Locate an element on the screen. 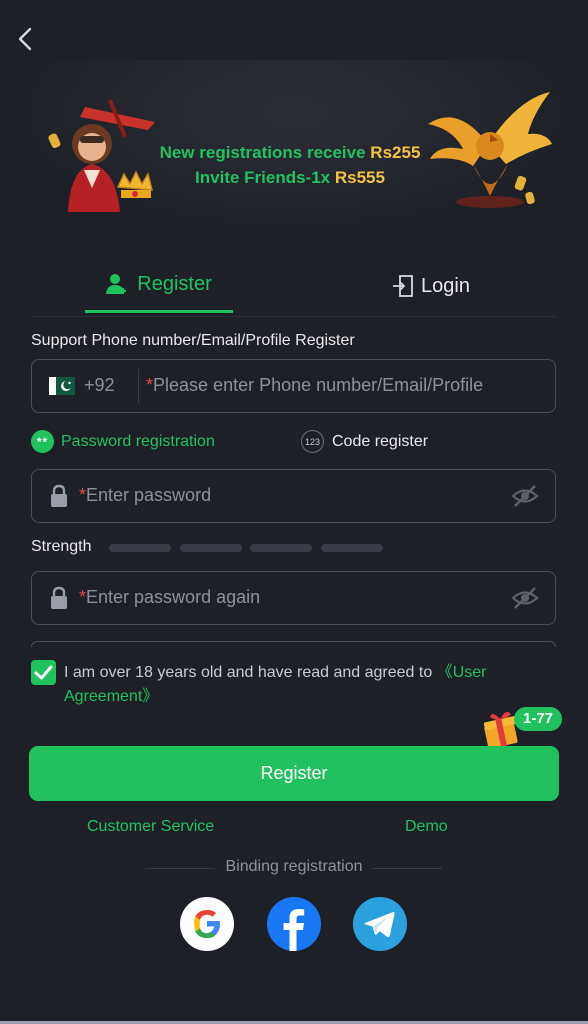 The width and height of the screenshot is (588, 1024). confirm-password-field: *Enter password again is located at coordinates (293, 598).